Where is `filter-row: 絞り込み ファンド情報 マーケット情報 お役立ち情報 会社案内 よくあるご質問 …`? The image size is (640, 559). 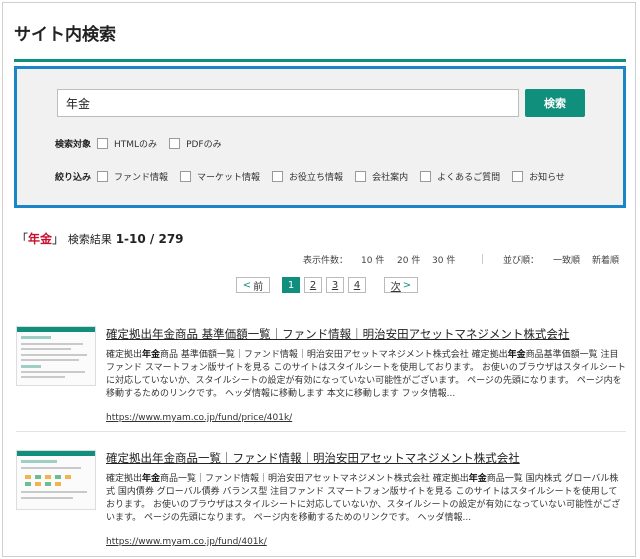
filter-row: 絞り込み ファンド情報 マーケット情報 お役立ち情報 会社案内 よくあるご質問 … is located at coordinates (316, 176).